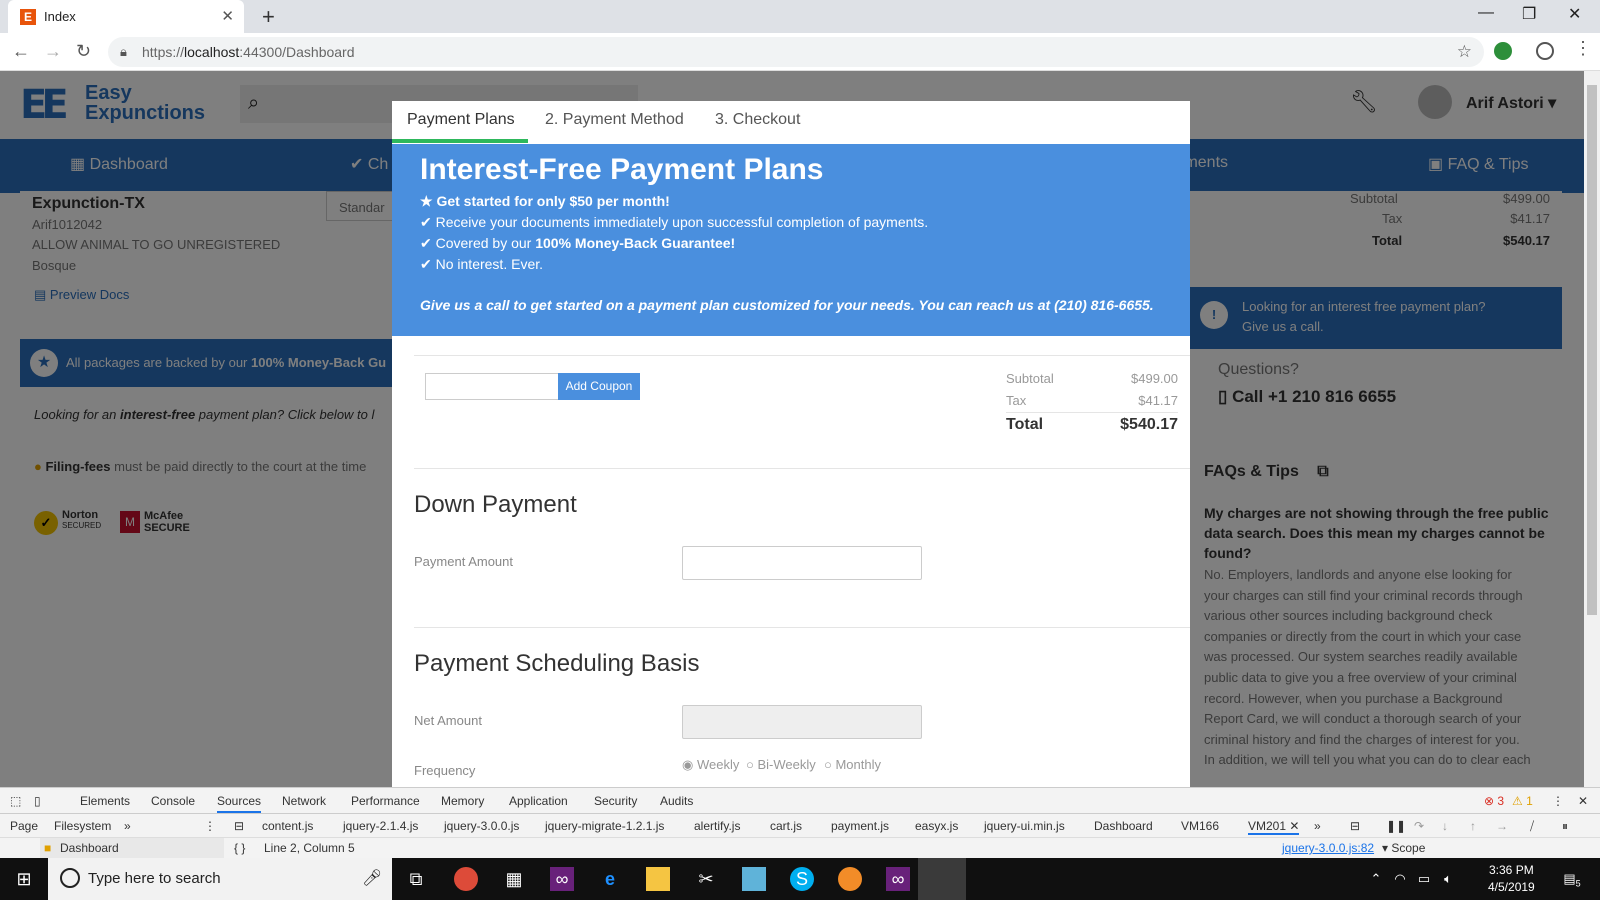 This screenshot has height=900, width=1600. Describe the element at coordinates (126, 16) in the screenshot. I see `browser-tab: E Index ✕` at that location.